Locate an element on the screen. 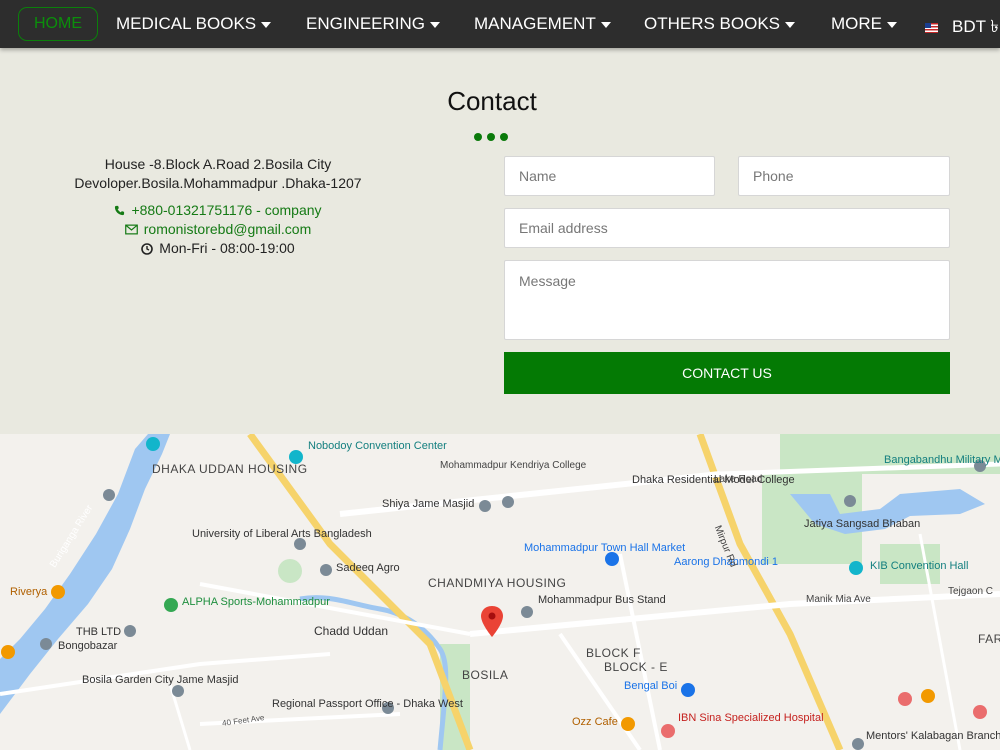 The height and width of the screenshot is (750, 1000). map-label-jatiya-sangsad: Jatiya Sangsad Bhaban is located at coordinates (862, 524).